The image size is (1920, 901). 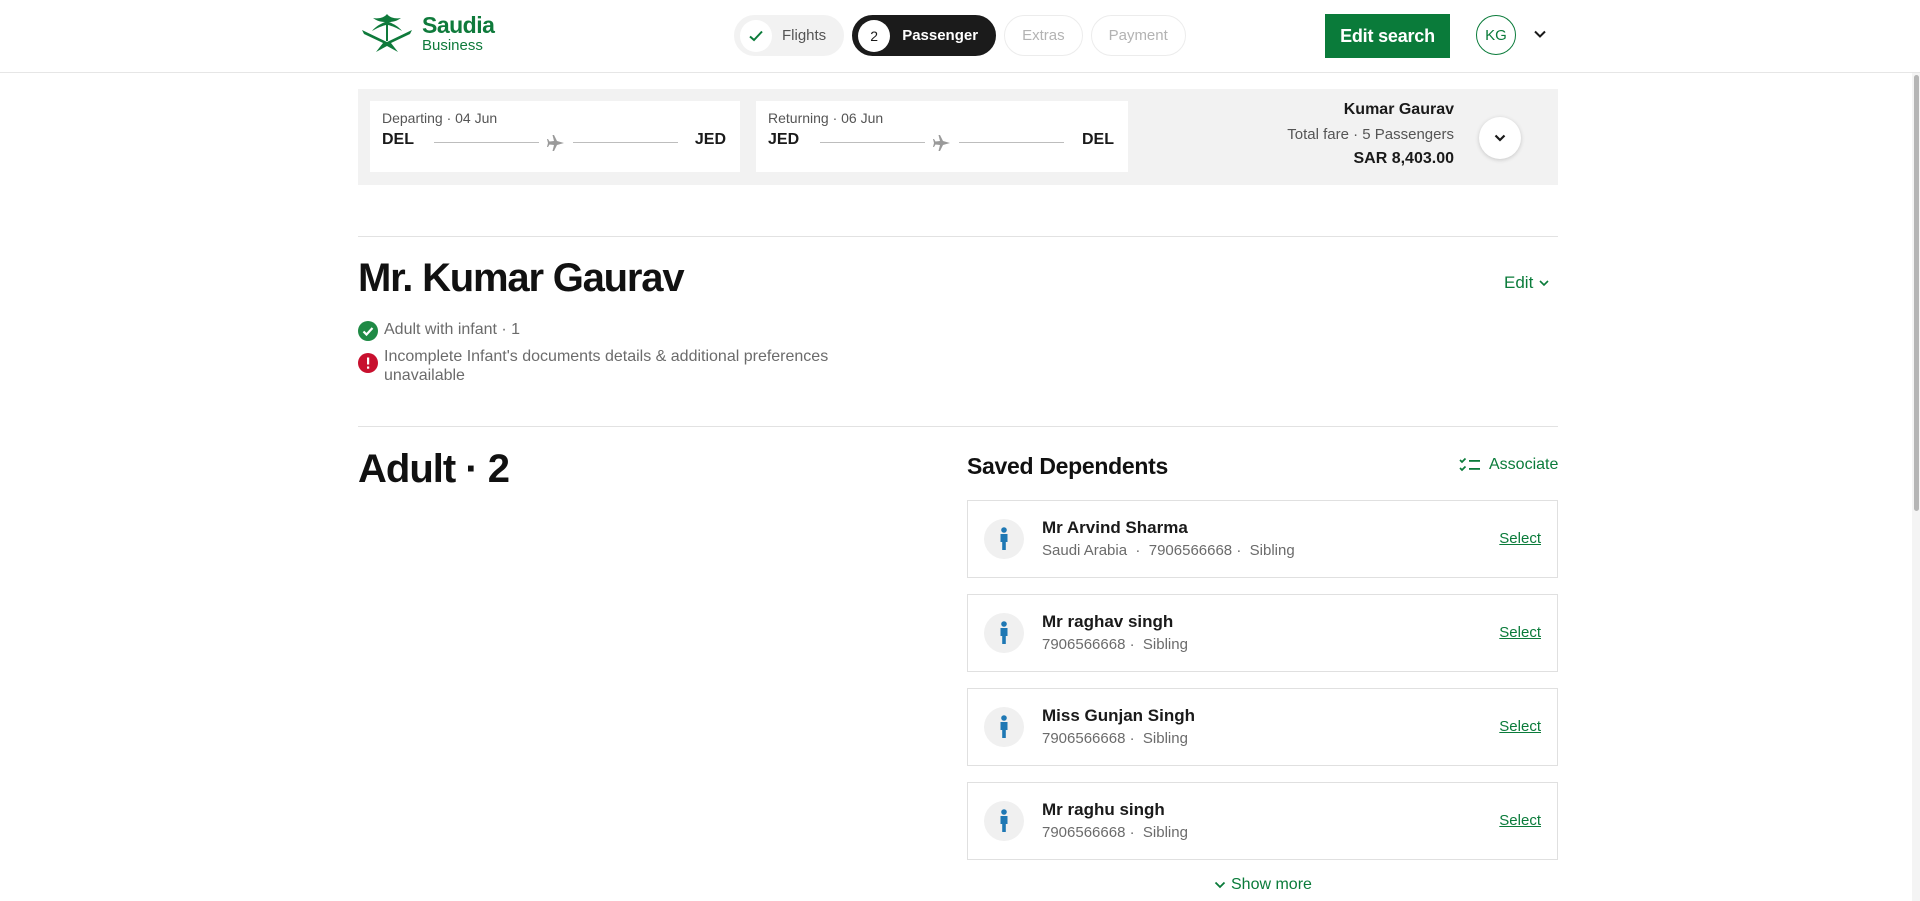 What do you see at coordinates (434, 469) in the screenshot?
I see `adult-section-title: Adult · 2` at bounding box center [434, 469].